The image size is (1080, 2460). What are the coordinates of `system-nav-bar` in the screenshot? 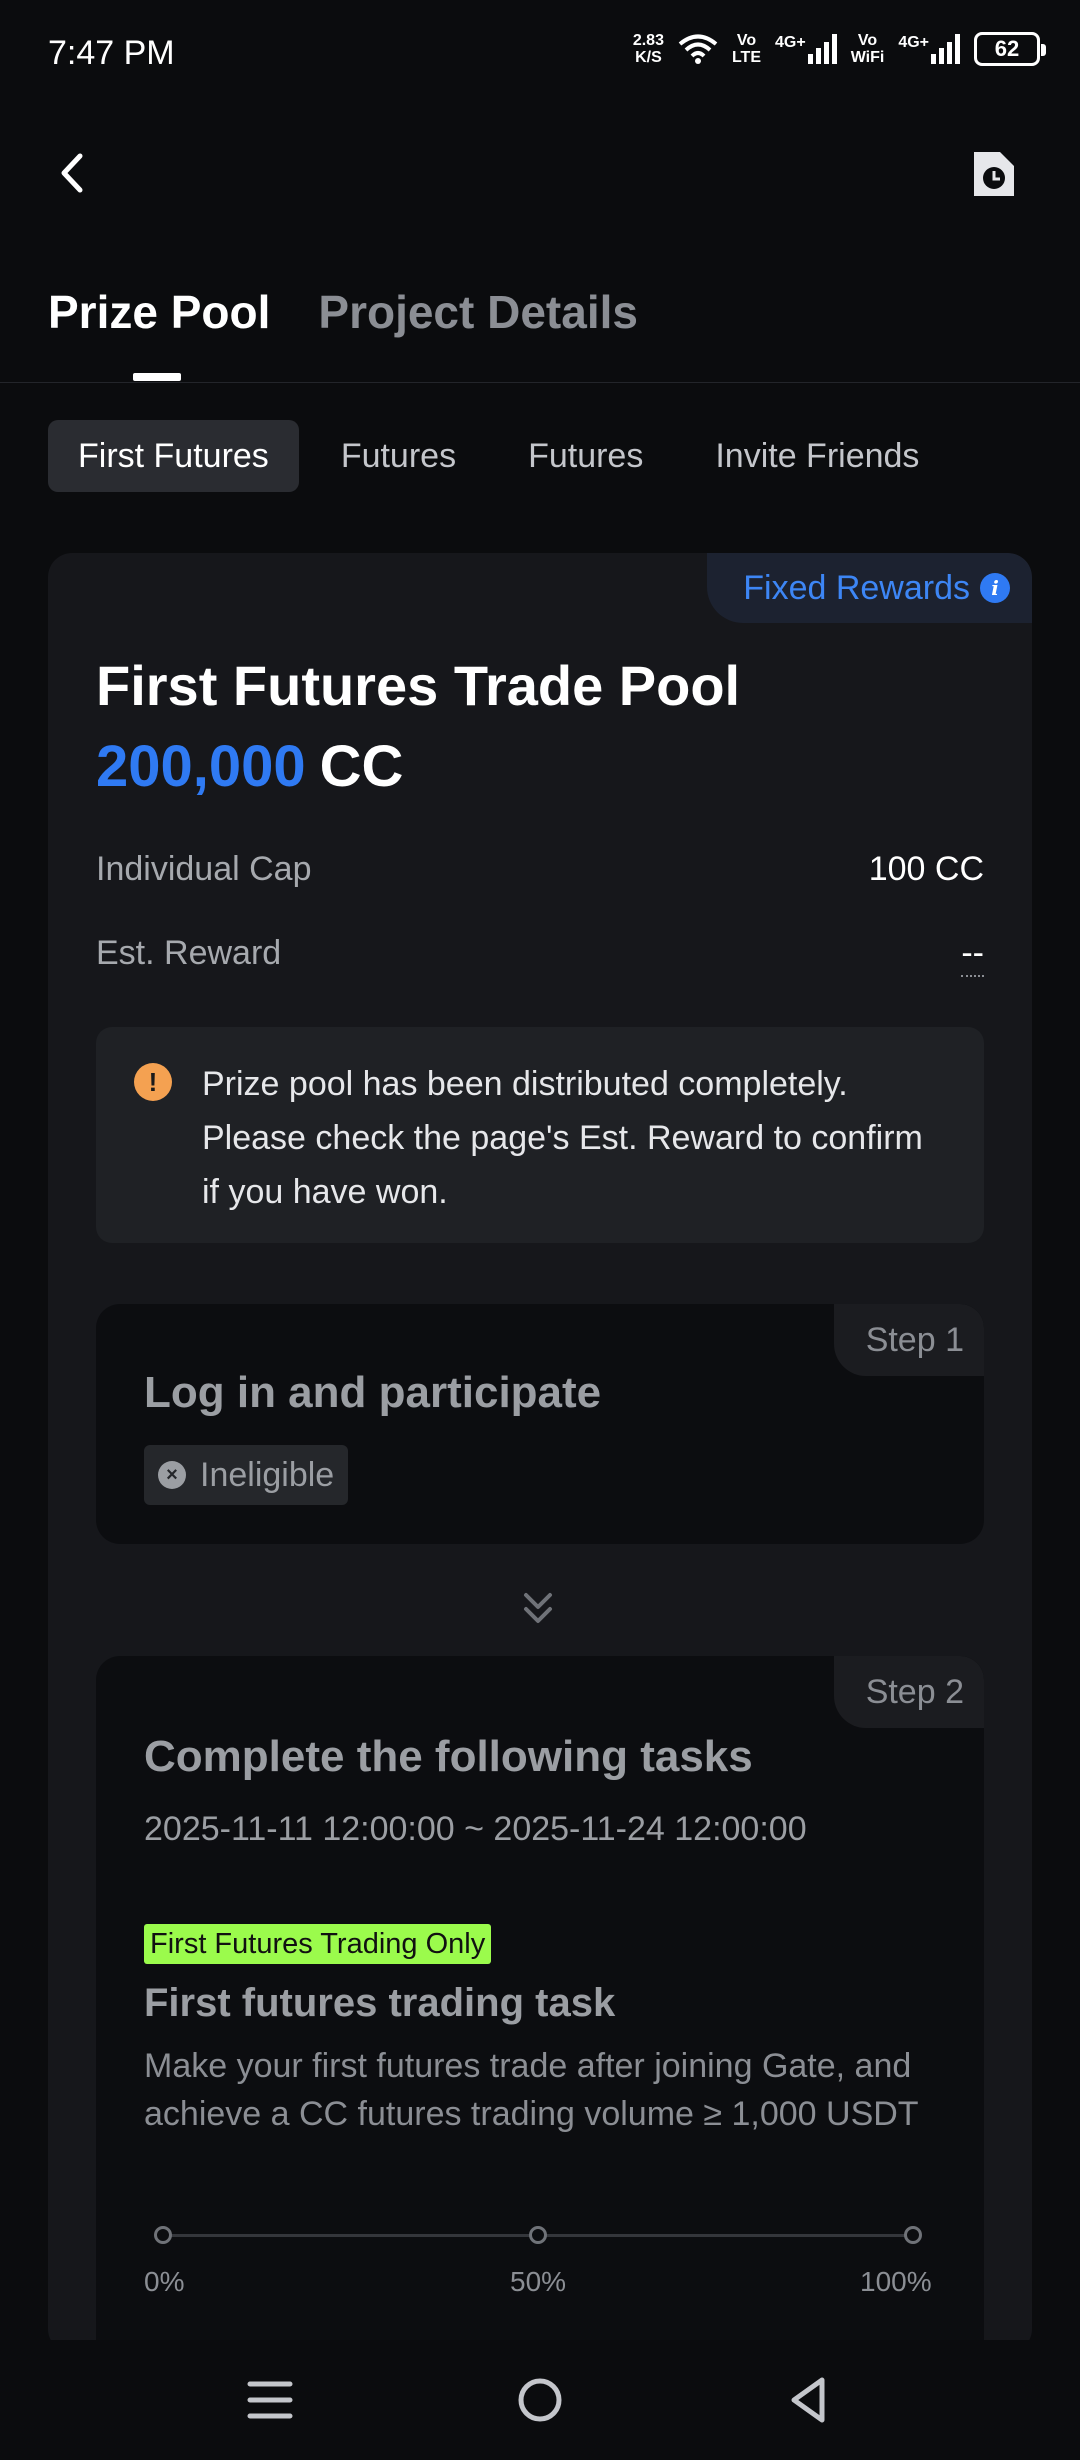 It's located at (540, 2400).